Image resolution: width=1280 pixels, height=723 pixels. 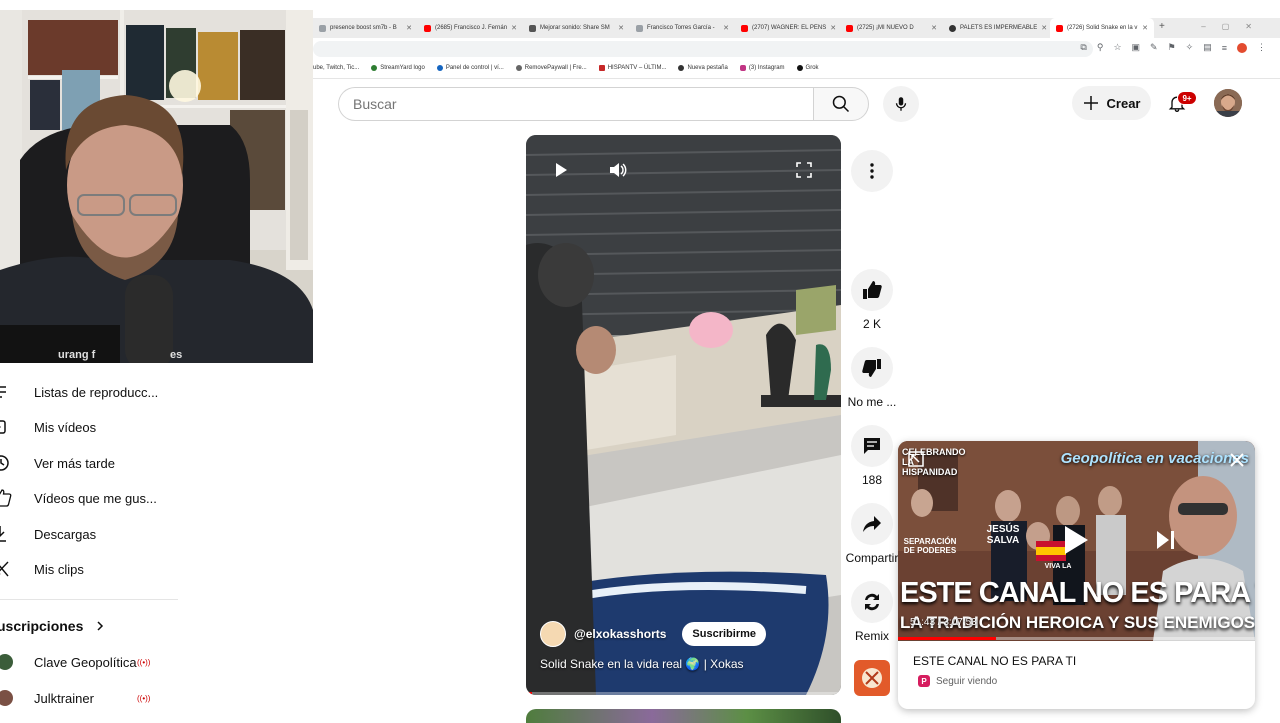 What do you see at coordinates (52, 626) in the screenshot?
I see `subscriptions-heading: uscripciones` at bounding box center [52, 626].